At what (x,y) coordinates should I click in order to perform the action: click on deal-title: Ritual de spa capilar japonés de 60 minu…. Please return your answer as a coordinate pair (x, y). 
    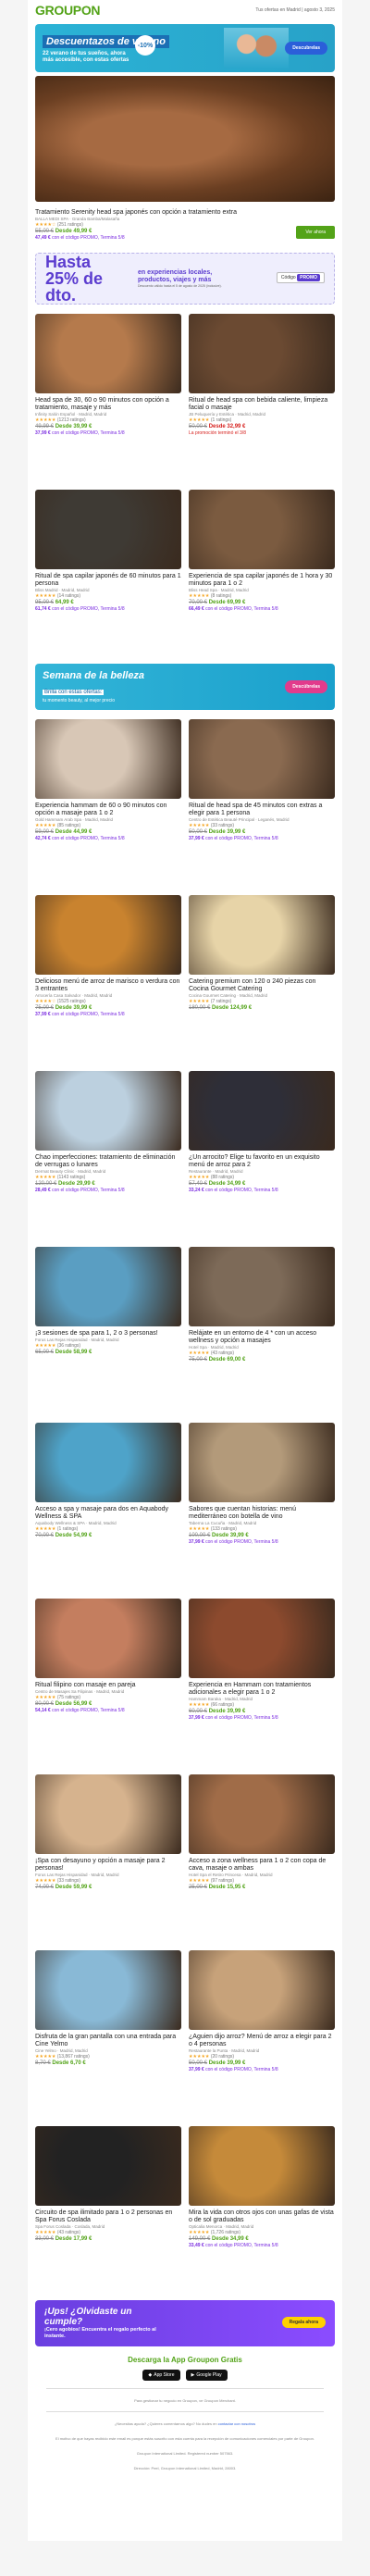
    Looking at the image, I should click on (108, 580).